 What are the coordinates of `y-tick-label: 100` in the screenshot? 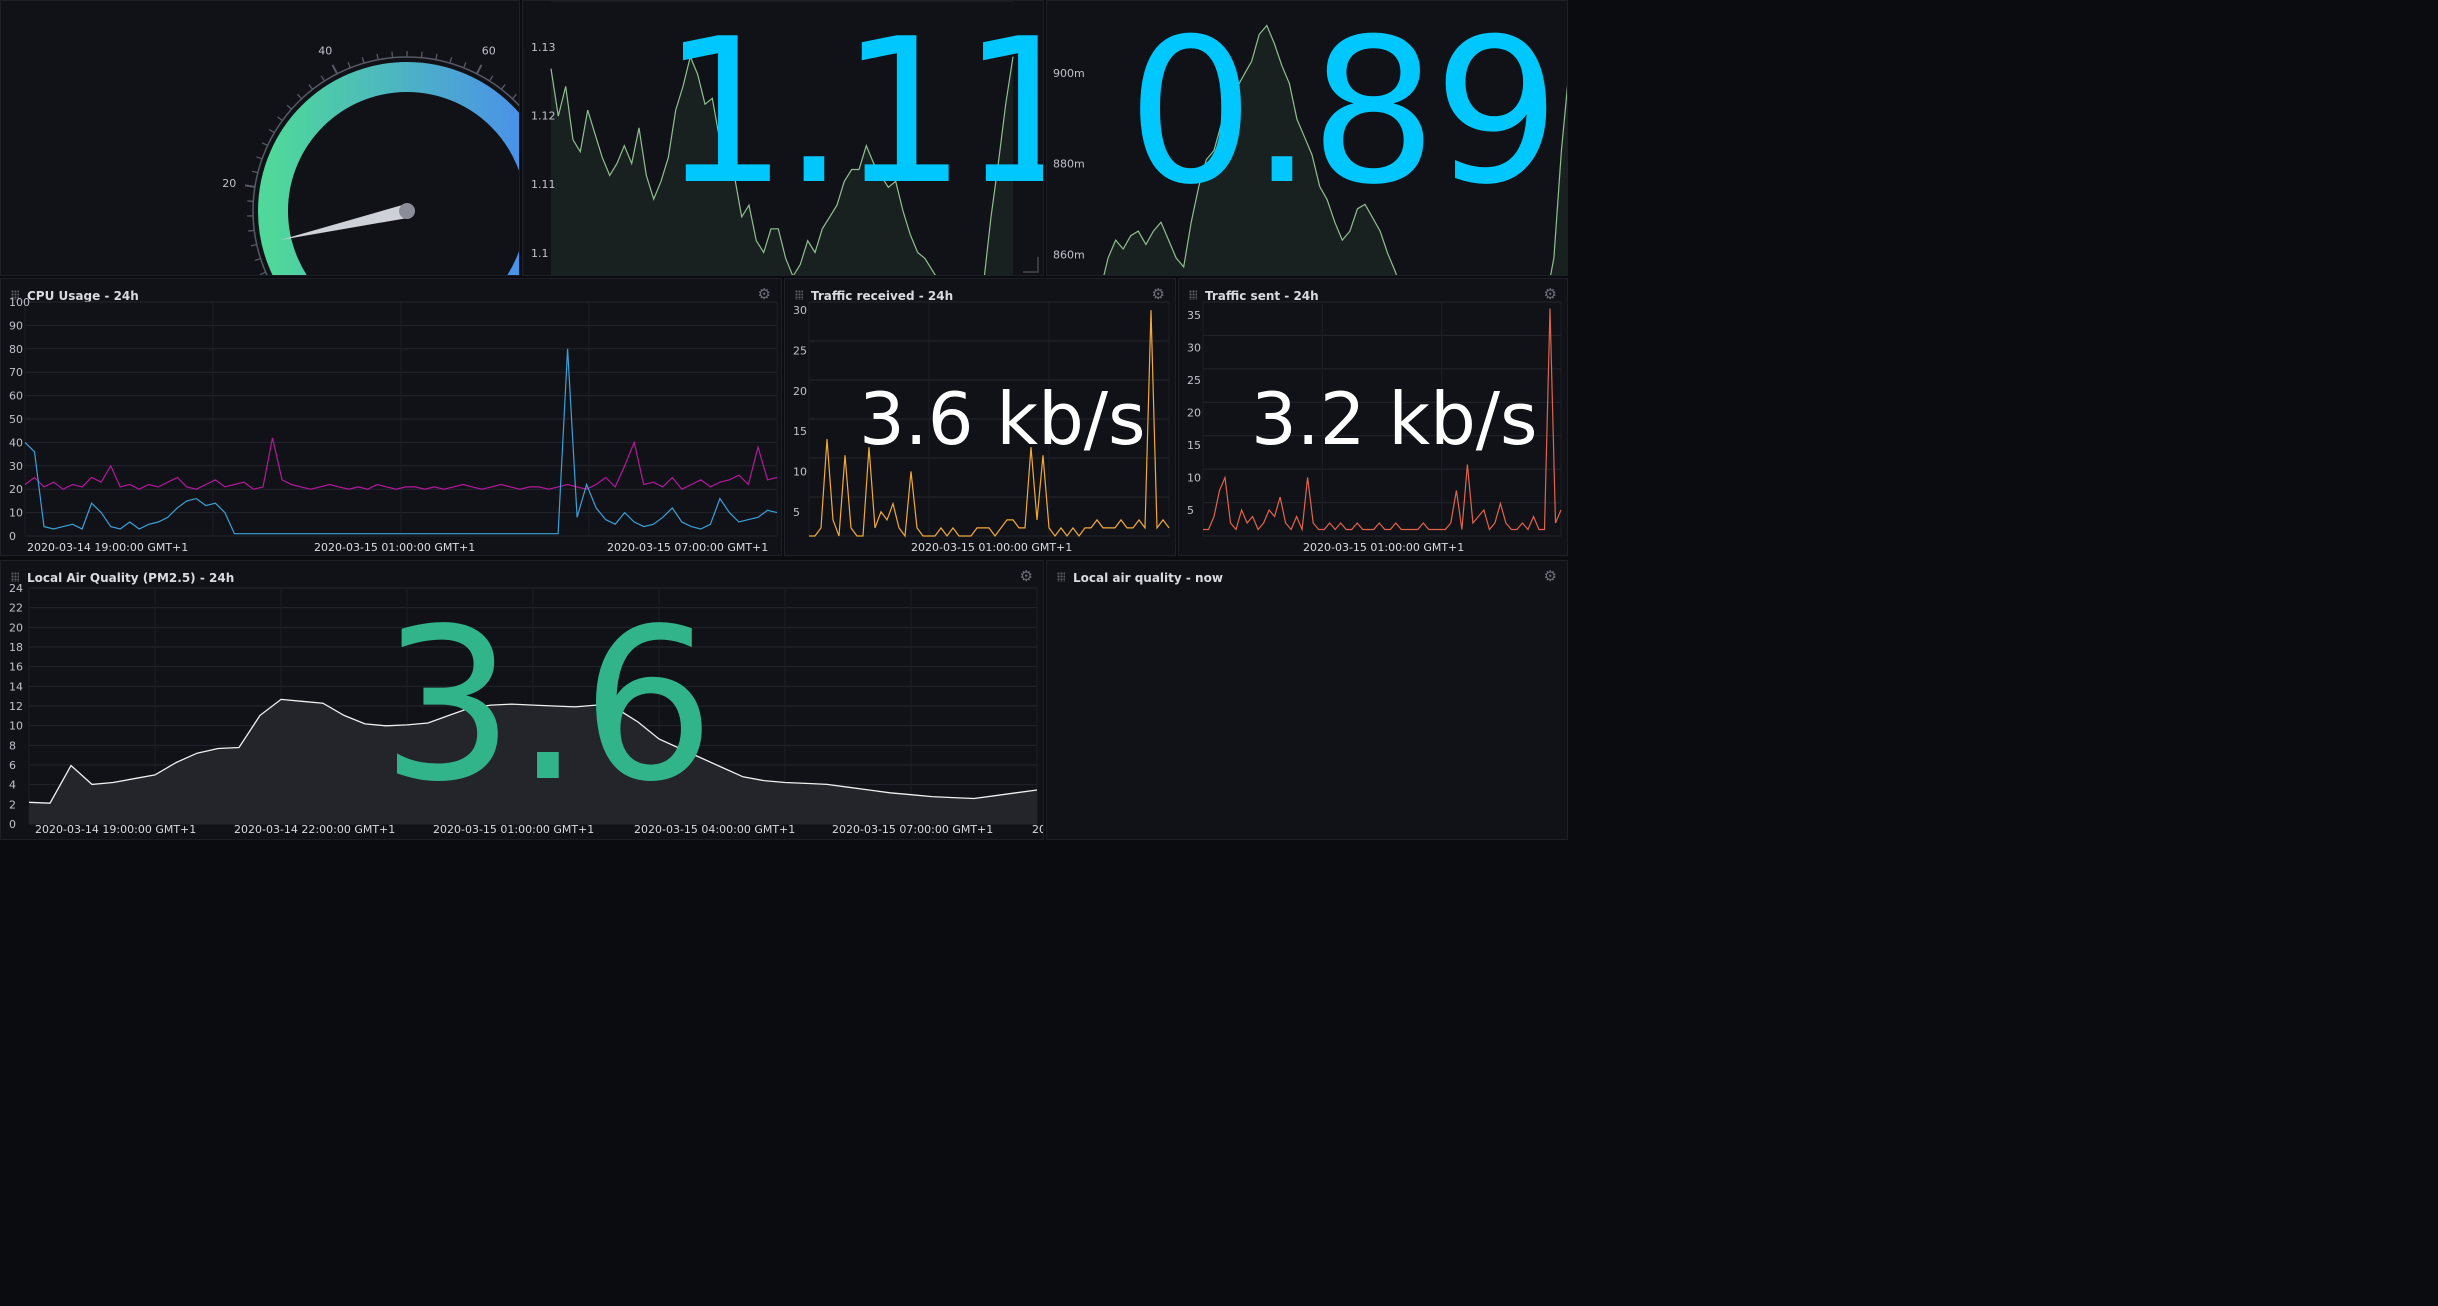 It's located at (19, 302).